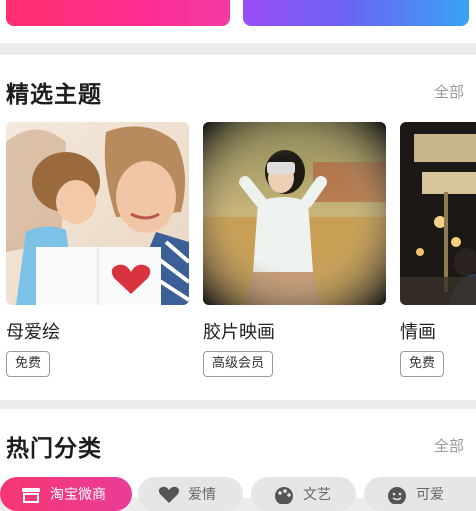  I want to click on category-label: 爱情, so click(202, 495).